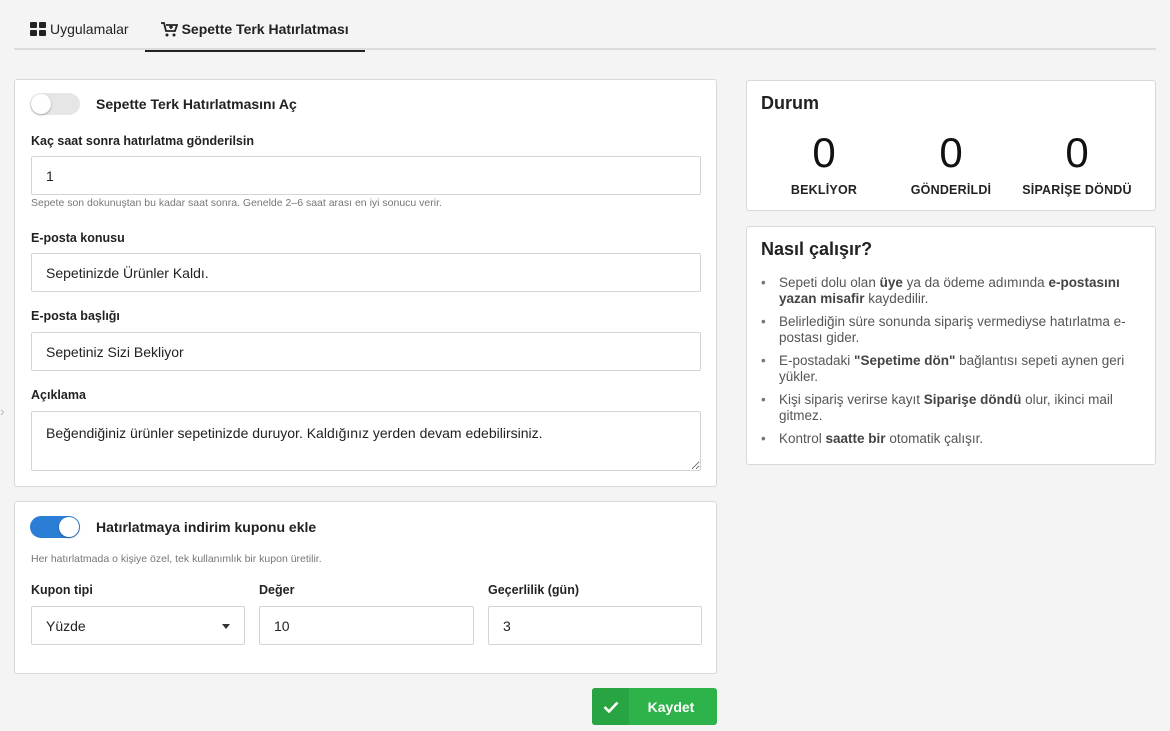  What do you see at coordinates (610, 706) in the screenshot?
I see `check-icon` at bounding box center [610, 706].